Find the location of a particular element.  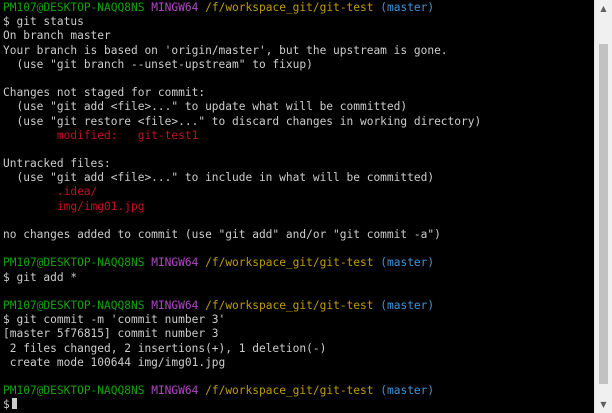

scrollbar-thumb is located at coordinates (603, 214).